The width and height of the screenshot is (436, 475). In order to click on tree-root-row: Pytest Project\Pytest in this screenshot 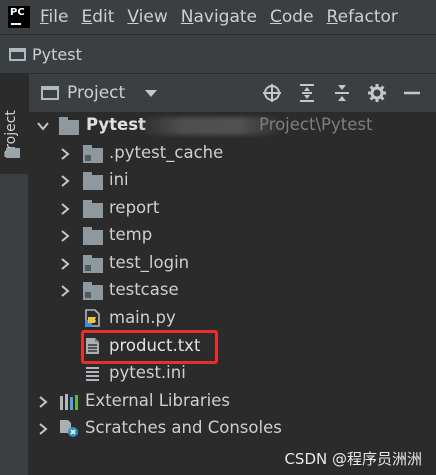, I will do `click(232, 125)`.